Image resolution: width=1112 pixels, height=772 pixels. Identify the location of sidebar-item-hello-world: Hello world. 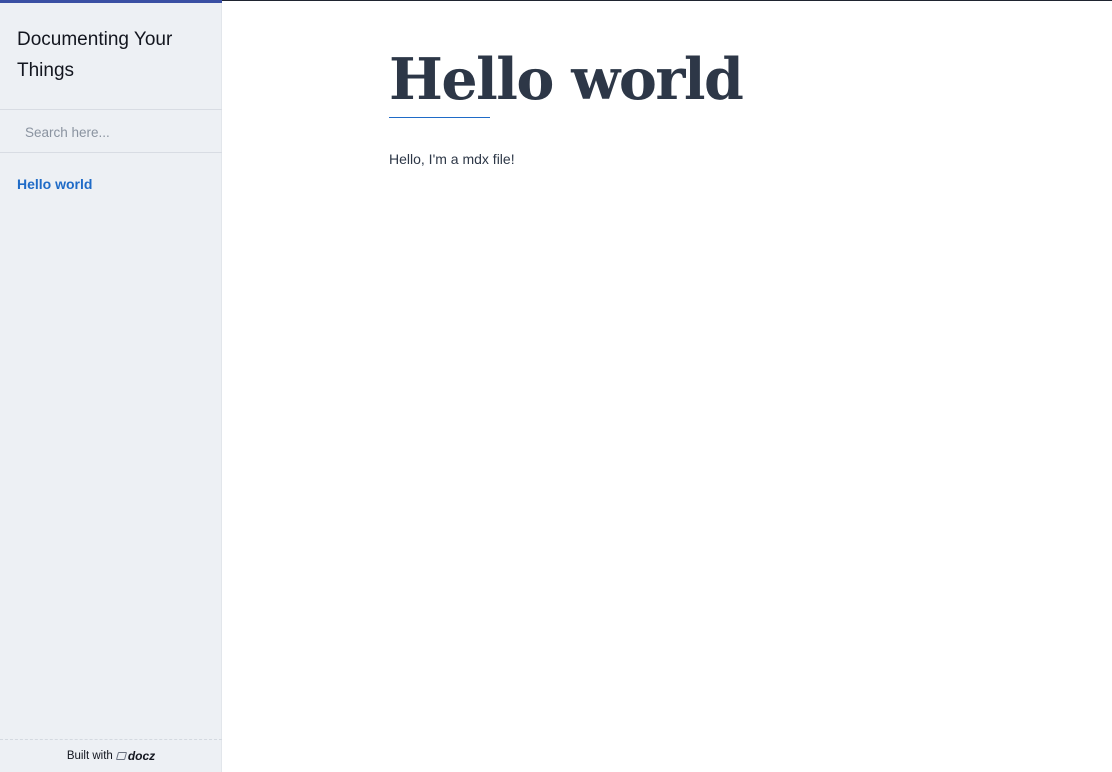
(54, 184).